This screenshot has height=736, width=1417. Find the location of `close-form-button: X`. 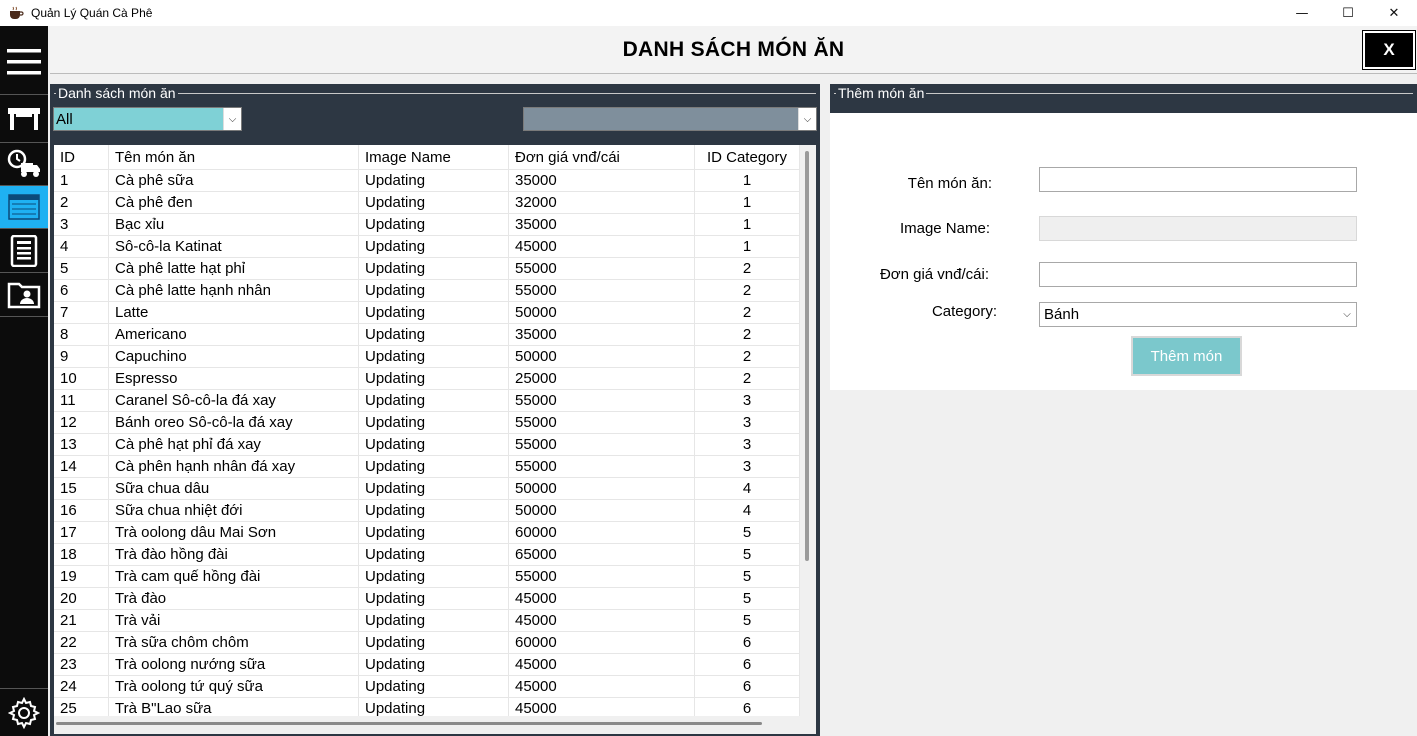

close-form-button: X is located at coordinates (1389, 50).